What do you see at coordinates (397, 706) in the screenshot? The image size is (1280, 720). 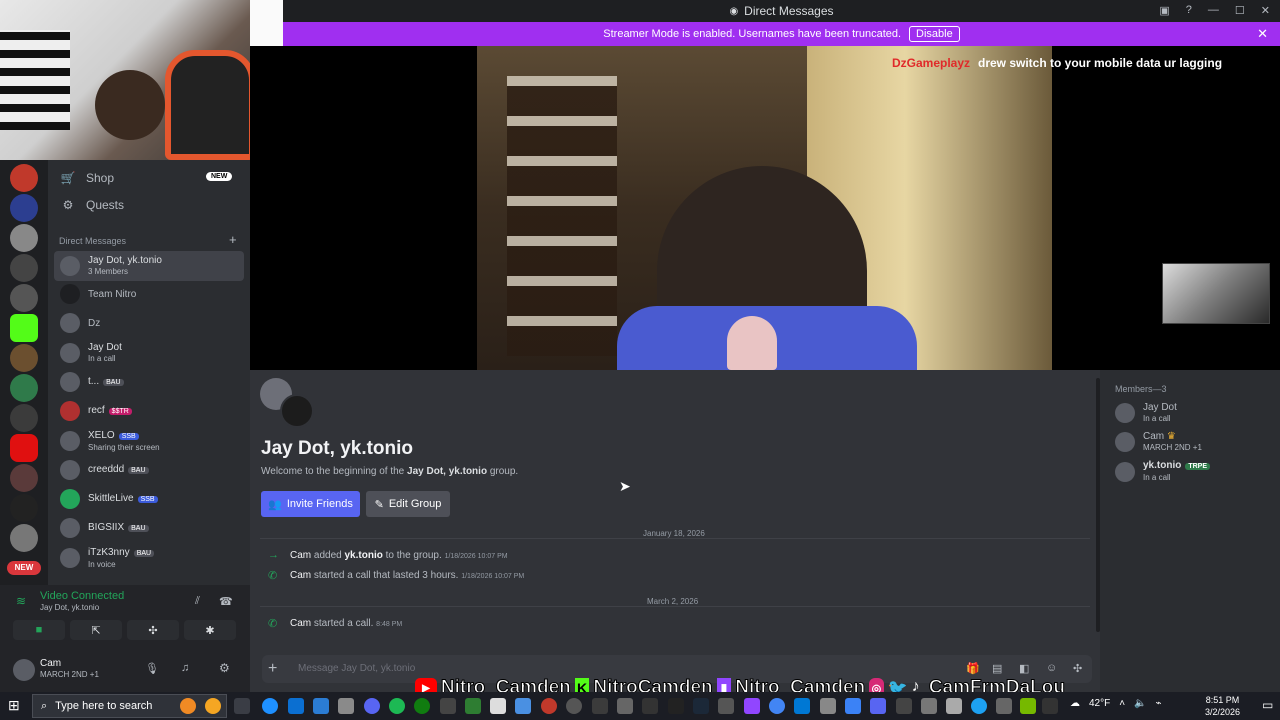 I see `spotify-icon` at bounding box center [397, 706].